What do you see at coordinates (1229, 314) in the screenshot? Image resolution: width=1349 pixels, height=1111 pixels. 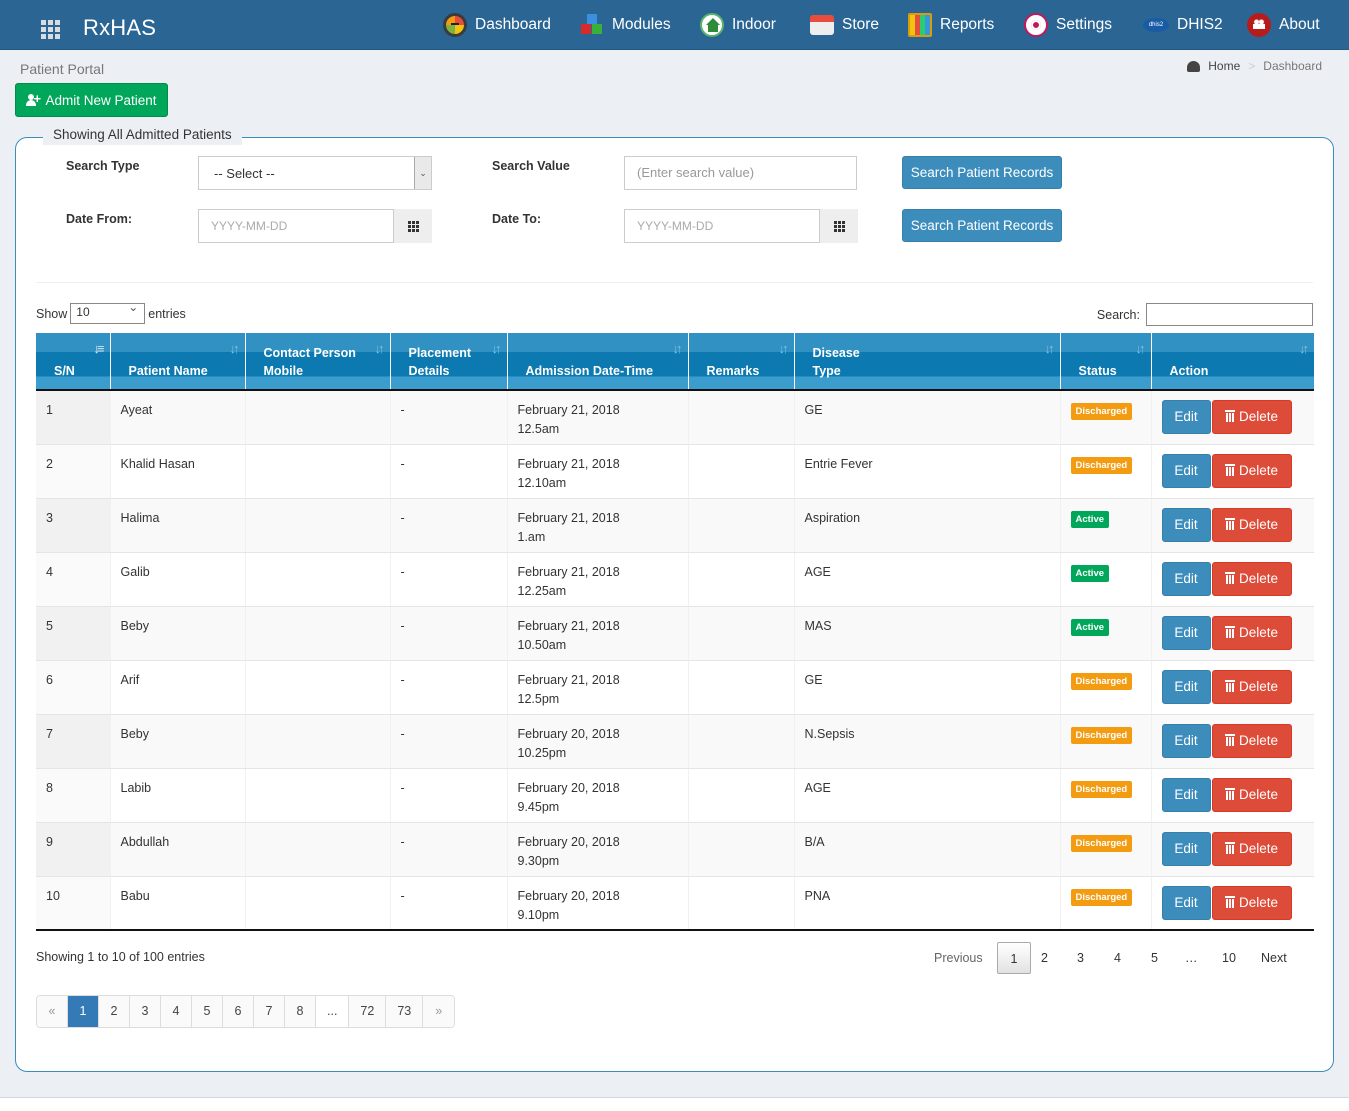 I see `table-search-input` at bounding box center [1229, 314].